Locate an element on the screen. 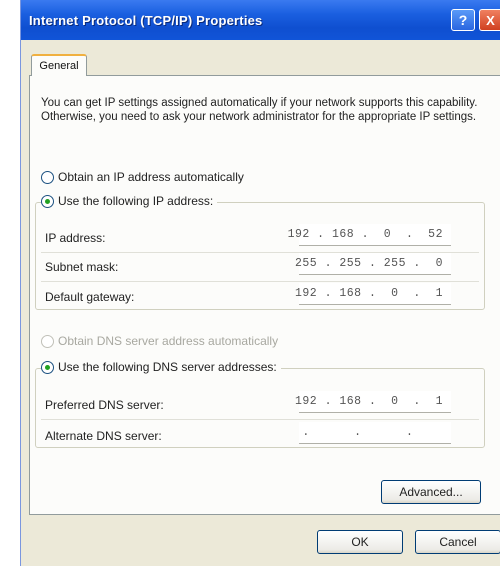 The image size is (500, 566). preferred-dns-input: 192 . 168 . 0 . 1 is located at coordinates (373, 402).